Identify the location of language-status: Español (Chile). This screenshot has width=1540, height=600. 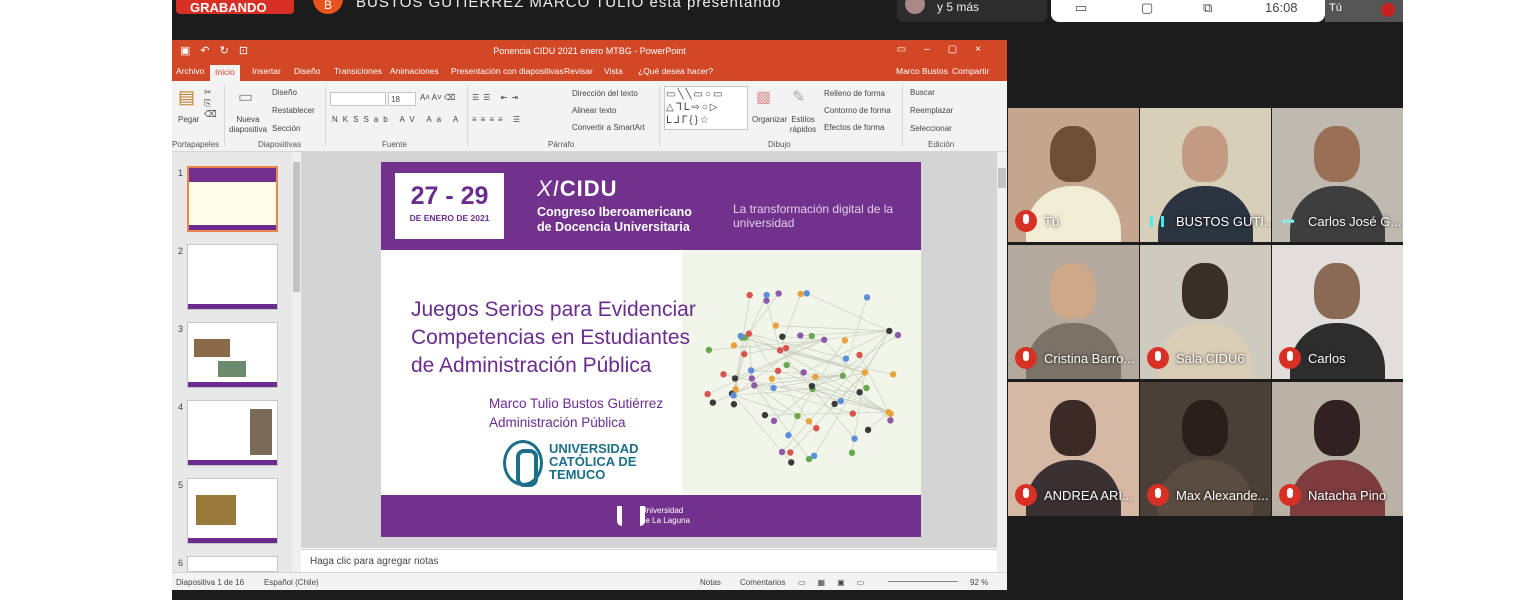
(291, 582).